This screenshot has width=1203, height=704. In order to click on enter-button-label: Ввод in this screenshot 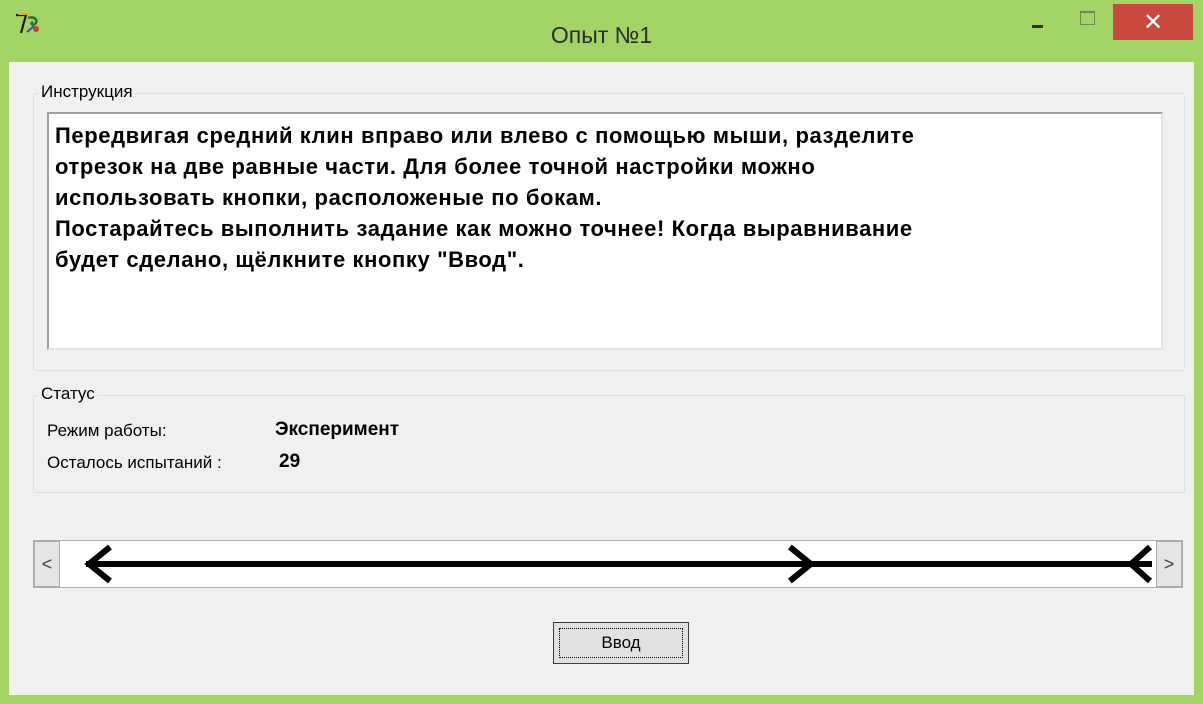, I will do `click(621, 643)`.